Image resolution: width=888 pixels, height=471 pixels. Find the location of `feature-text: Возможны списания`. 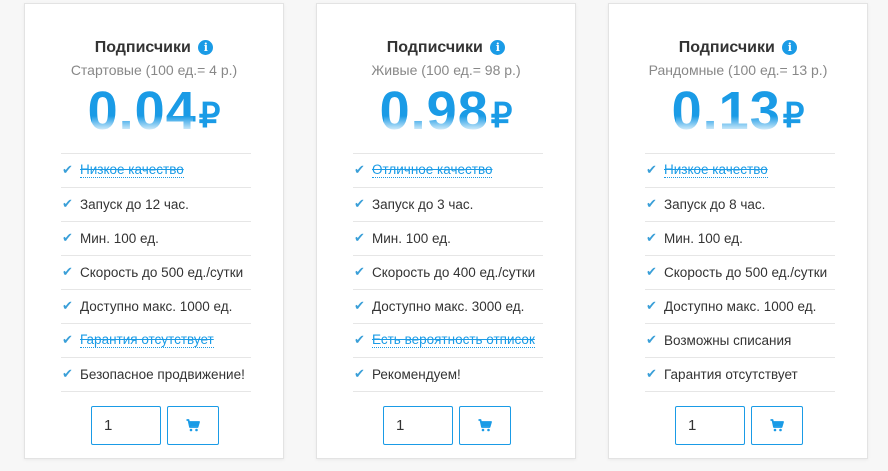

feature-text: Возможны списания is located at coordinates (728, 340).